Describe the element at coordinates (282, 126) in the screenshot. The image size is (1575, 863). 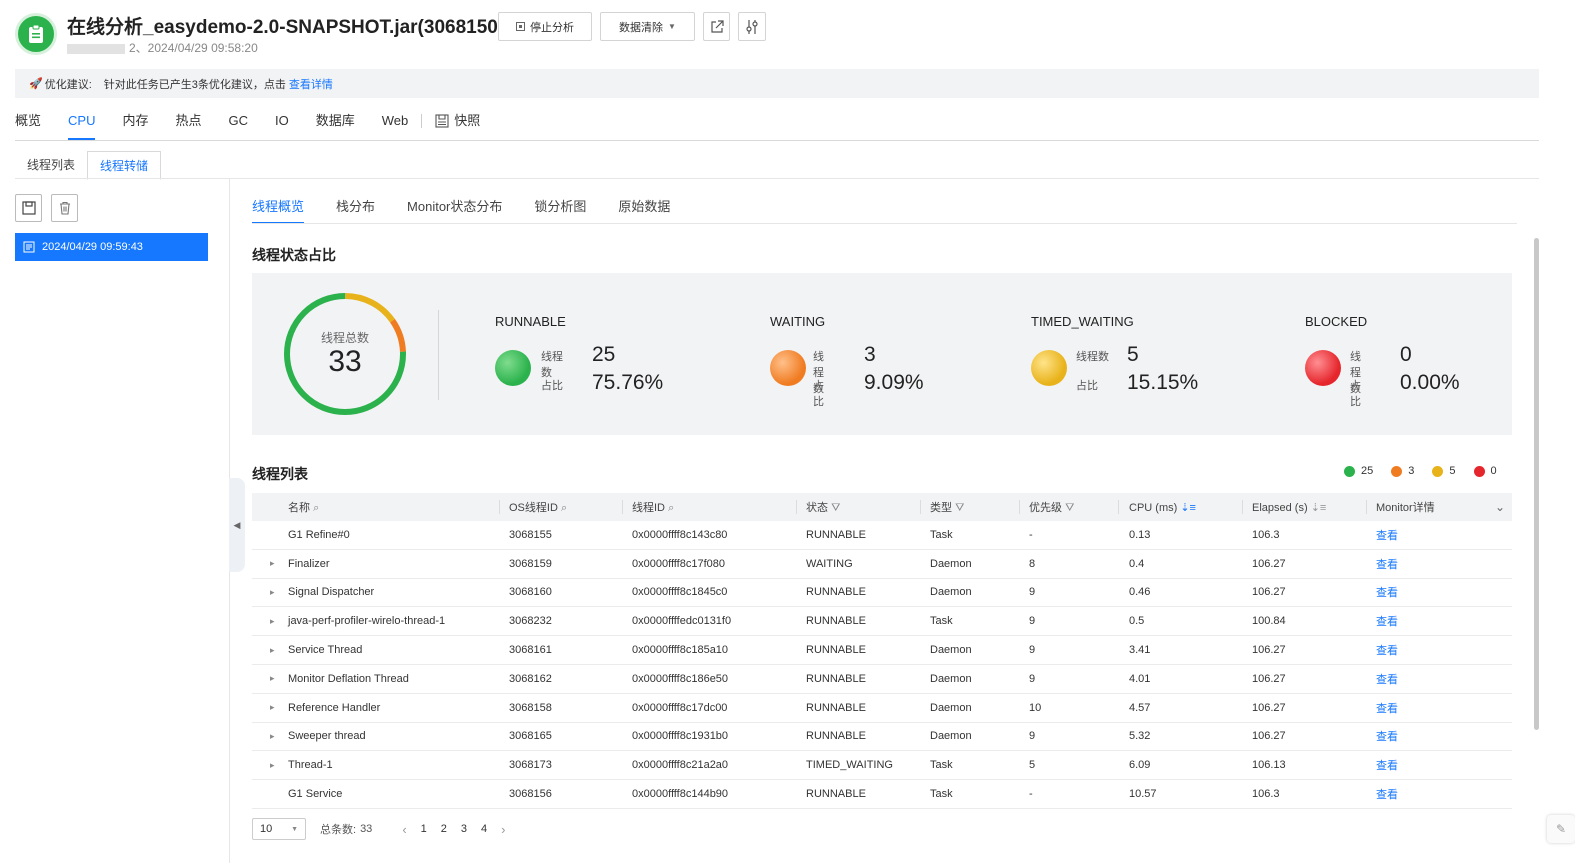
I see `tab-io: IO` at that location.